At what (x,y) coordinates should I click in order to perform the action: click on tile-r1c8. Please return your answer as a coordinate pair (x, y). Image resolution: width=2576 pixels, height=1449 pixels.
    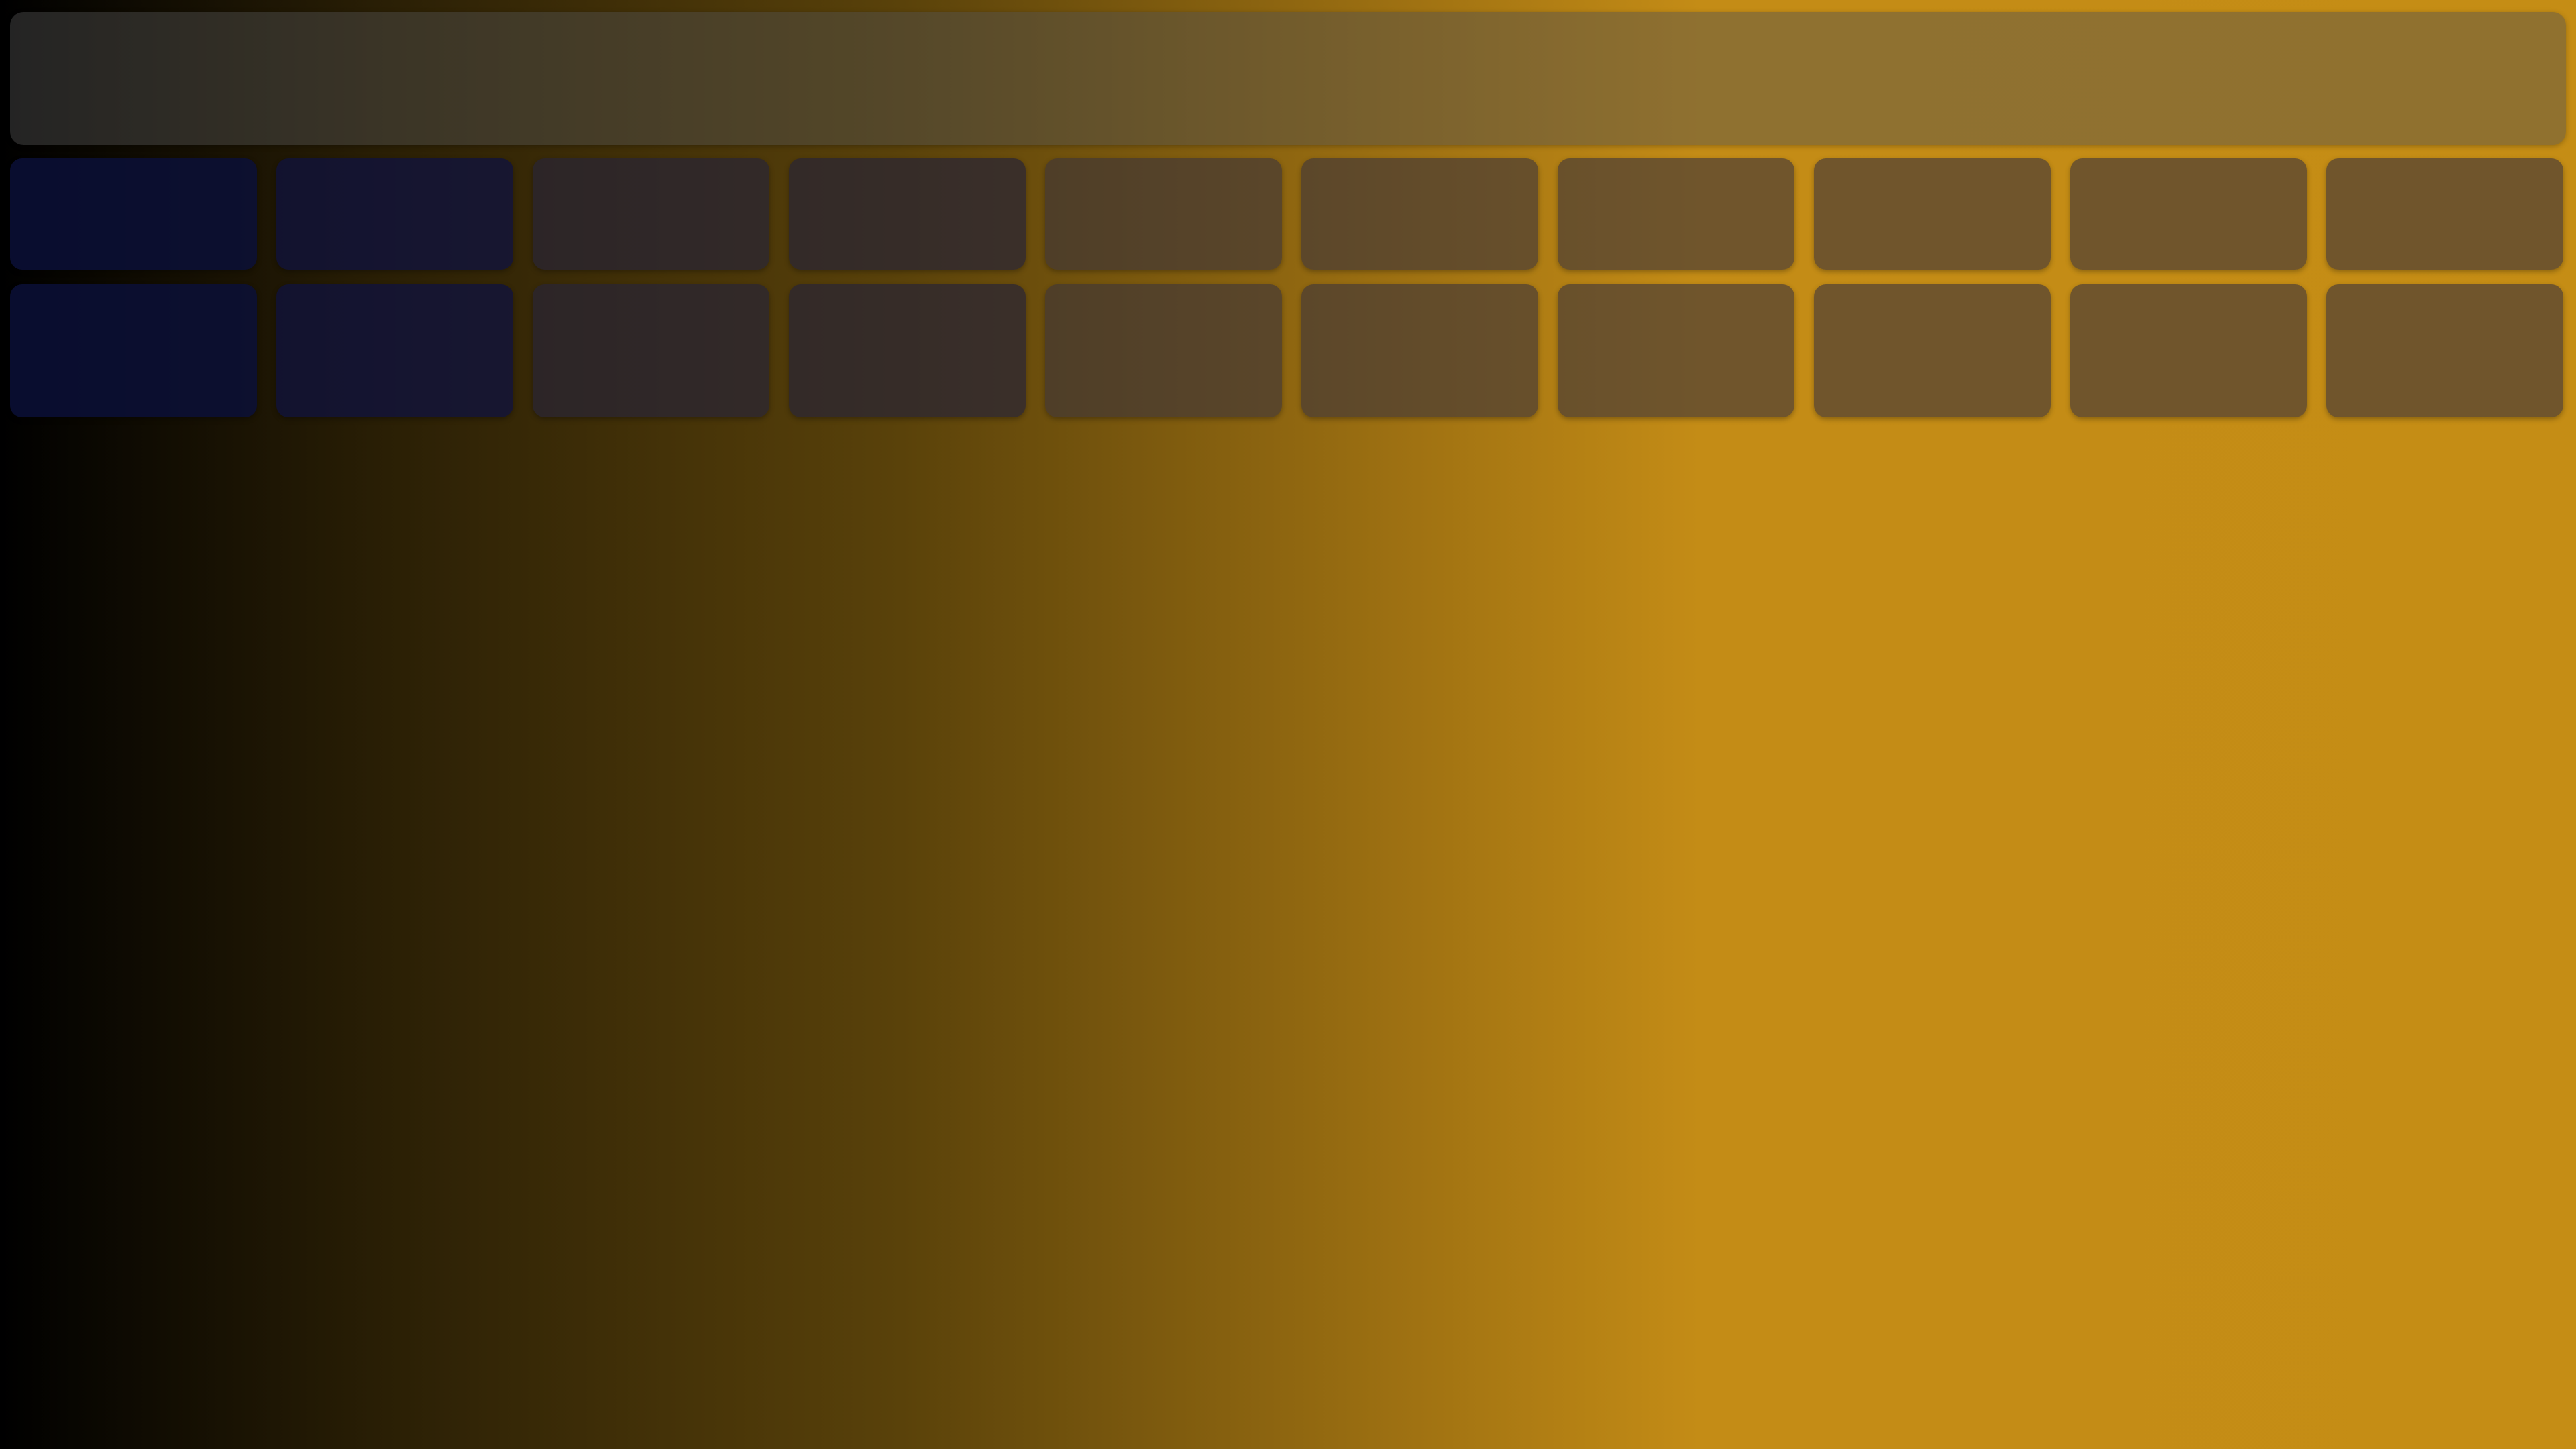
    Looking at the image, I should click on (1932, 214).